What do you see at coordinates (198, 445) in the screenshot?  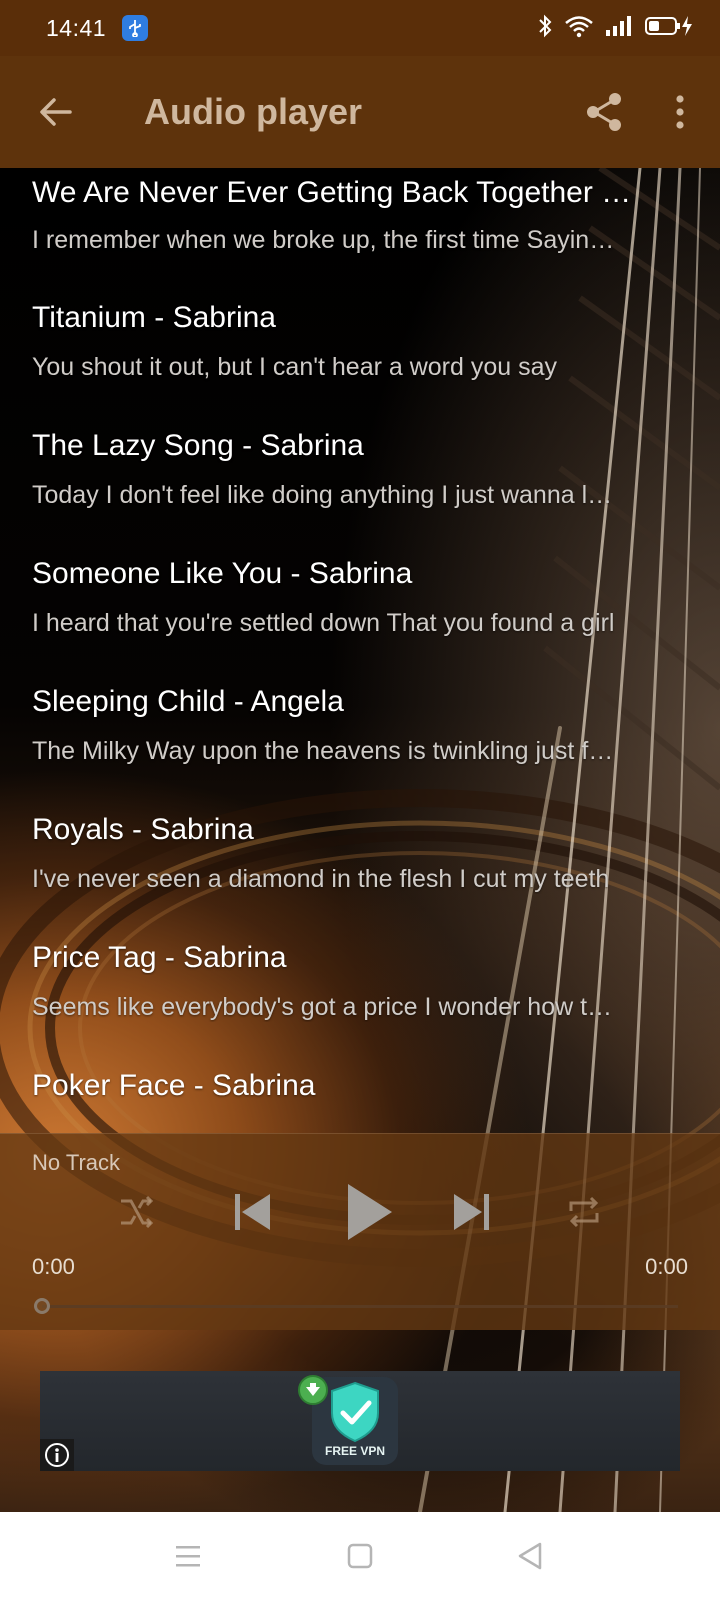 I see `song-title: The Lazy Song - Sabrina` at bounding box center [198, 445].